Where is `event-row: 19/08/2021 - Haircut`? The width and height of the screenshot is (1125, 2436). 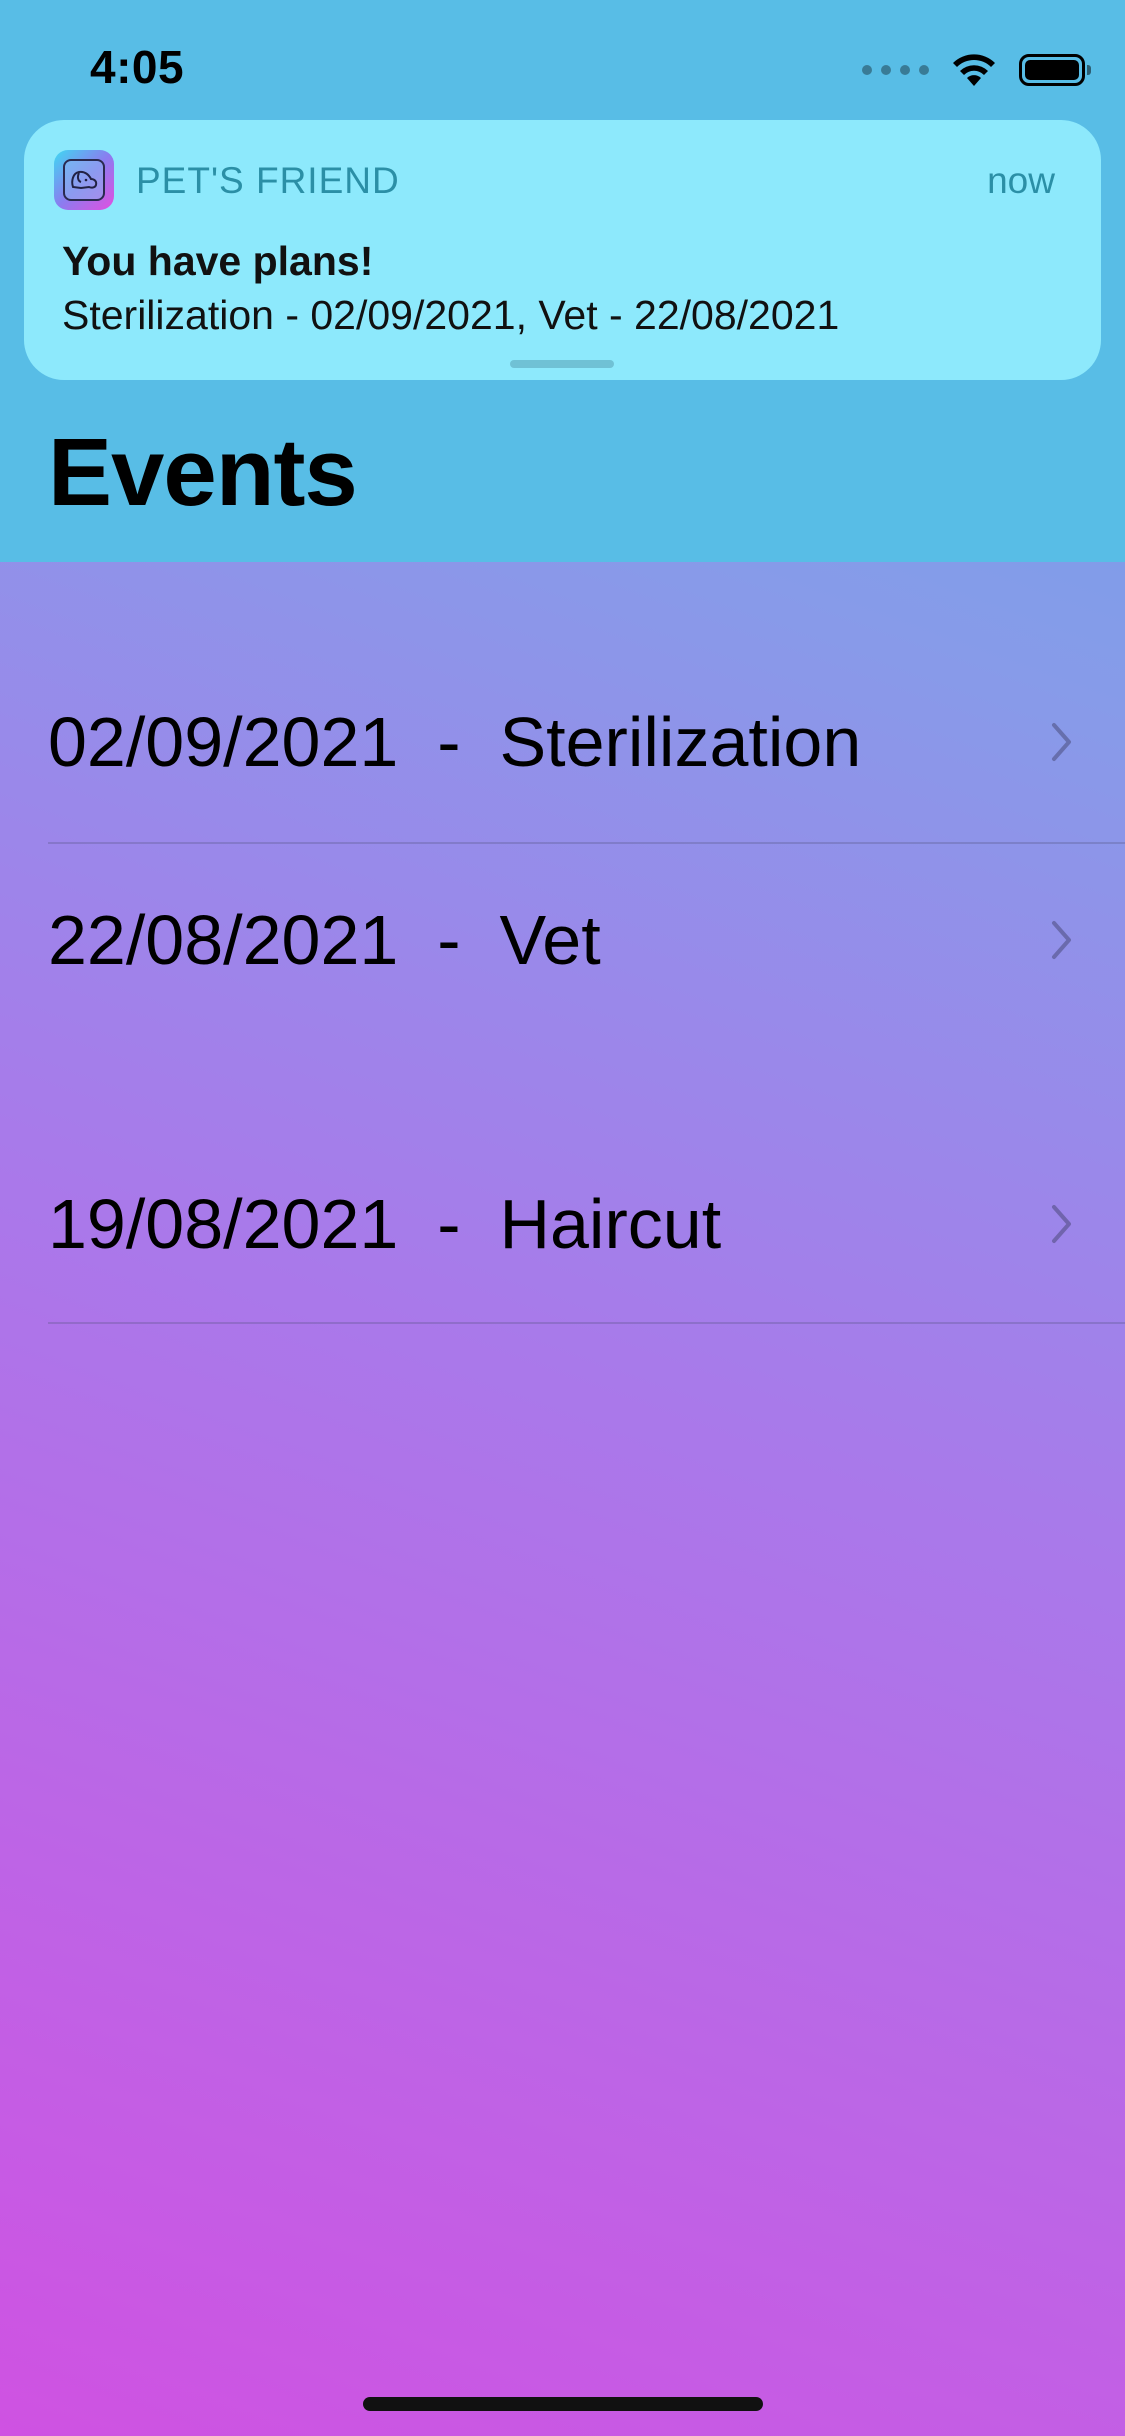 event-row: 19/08/2021 - Haircut is located at coordinates (586, 1224).